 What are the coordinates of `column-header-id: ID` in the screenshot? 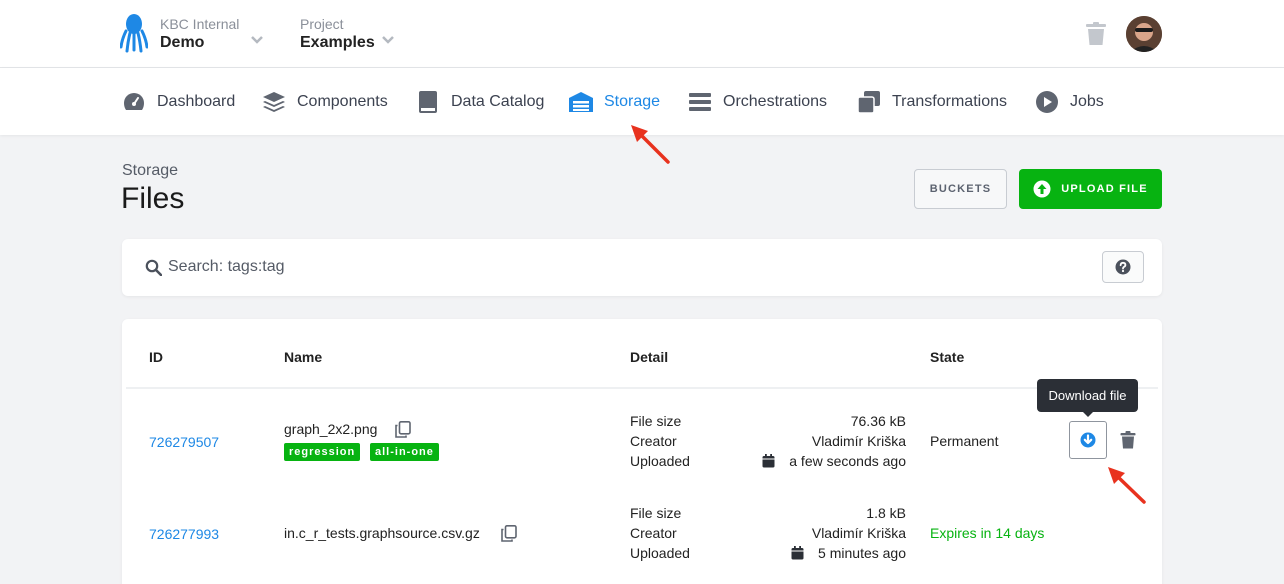 It's located at (156, 357).